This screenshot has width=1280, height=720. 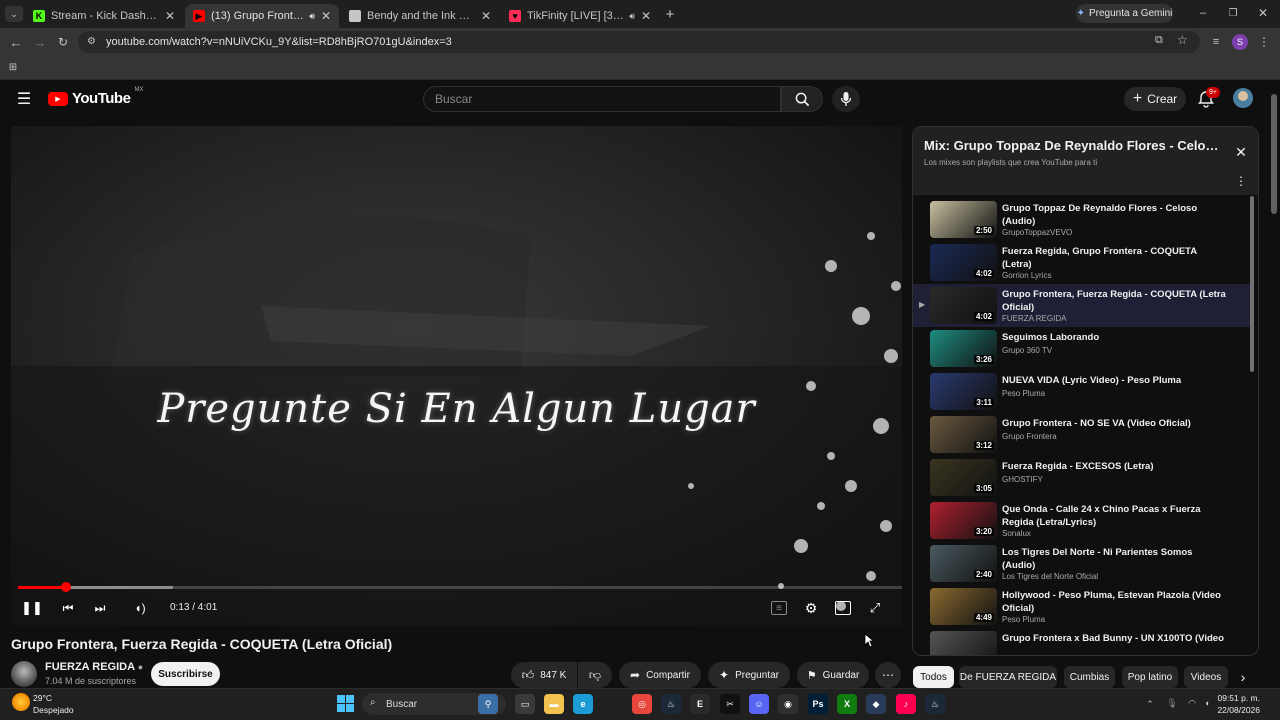 I want to click on microphone-tray-icon: 🎙︎, so click(x=1172, y=703).